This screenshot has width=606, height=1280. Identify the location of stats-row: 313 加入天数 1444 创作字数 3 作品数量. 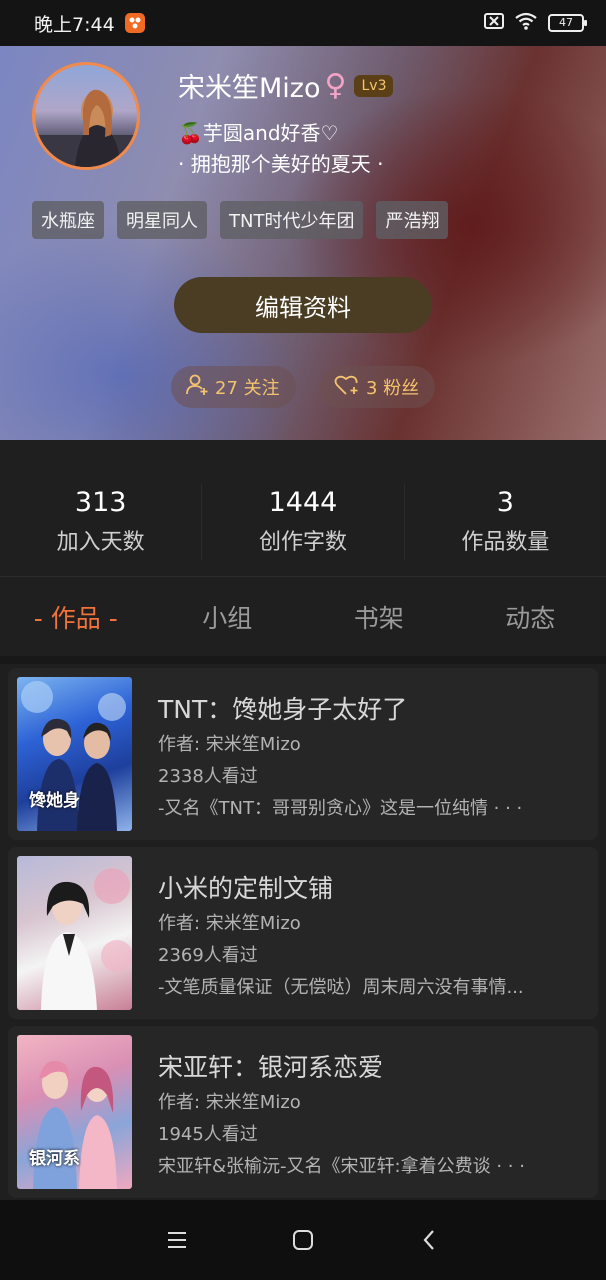
(303, 522).